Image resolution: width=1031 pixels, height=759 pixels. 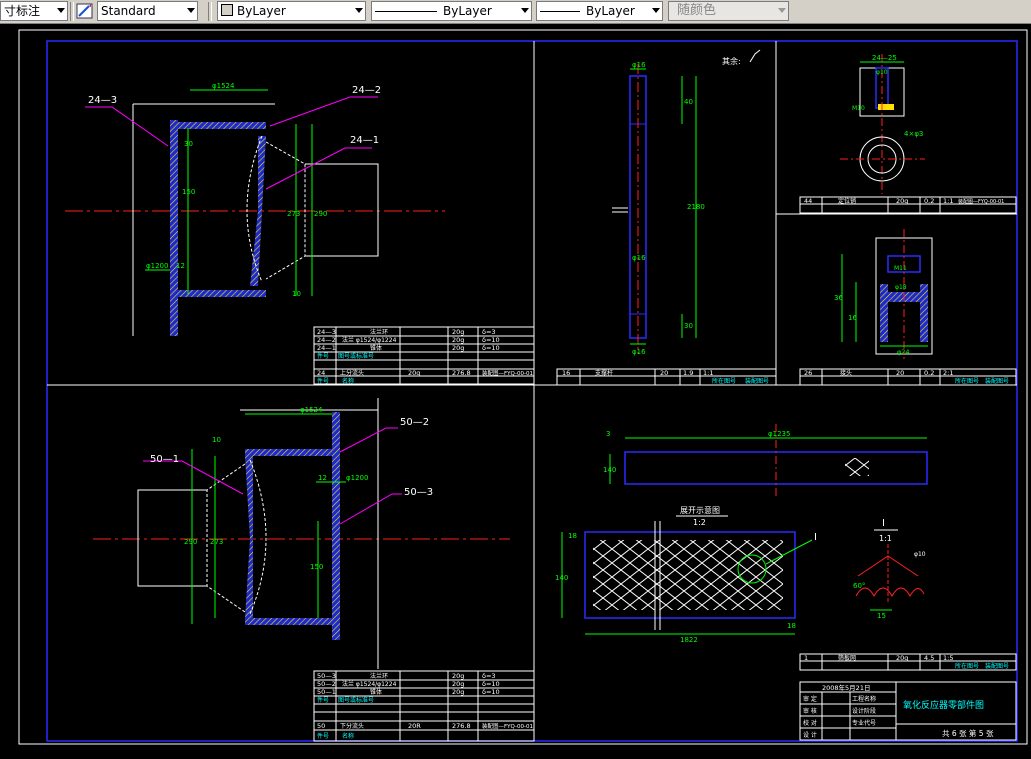 I want to click on dim-text: 36, so click(x=838, y=298).